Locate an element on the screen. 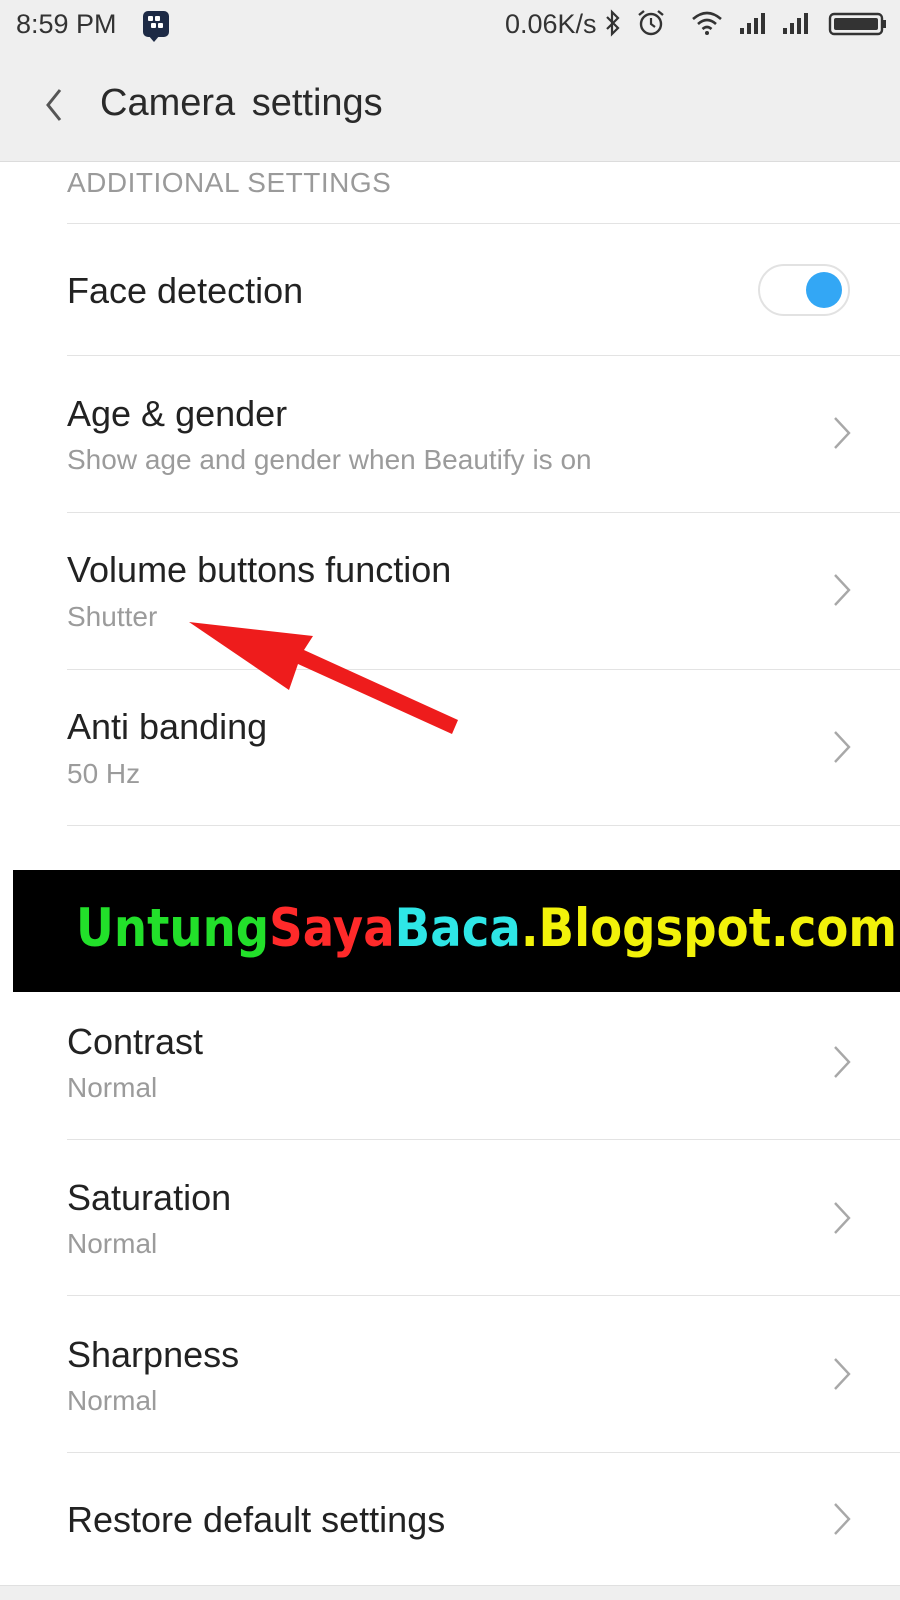 This screenshot has width=900, height=1600. bottom-strip is located at coordinates (450, 1592).